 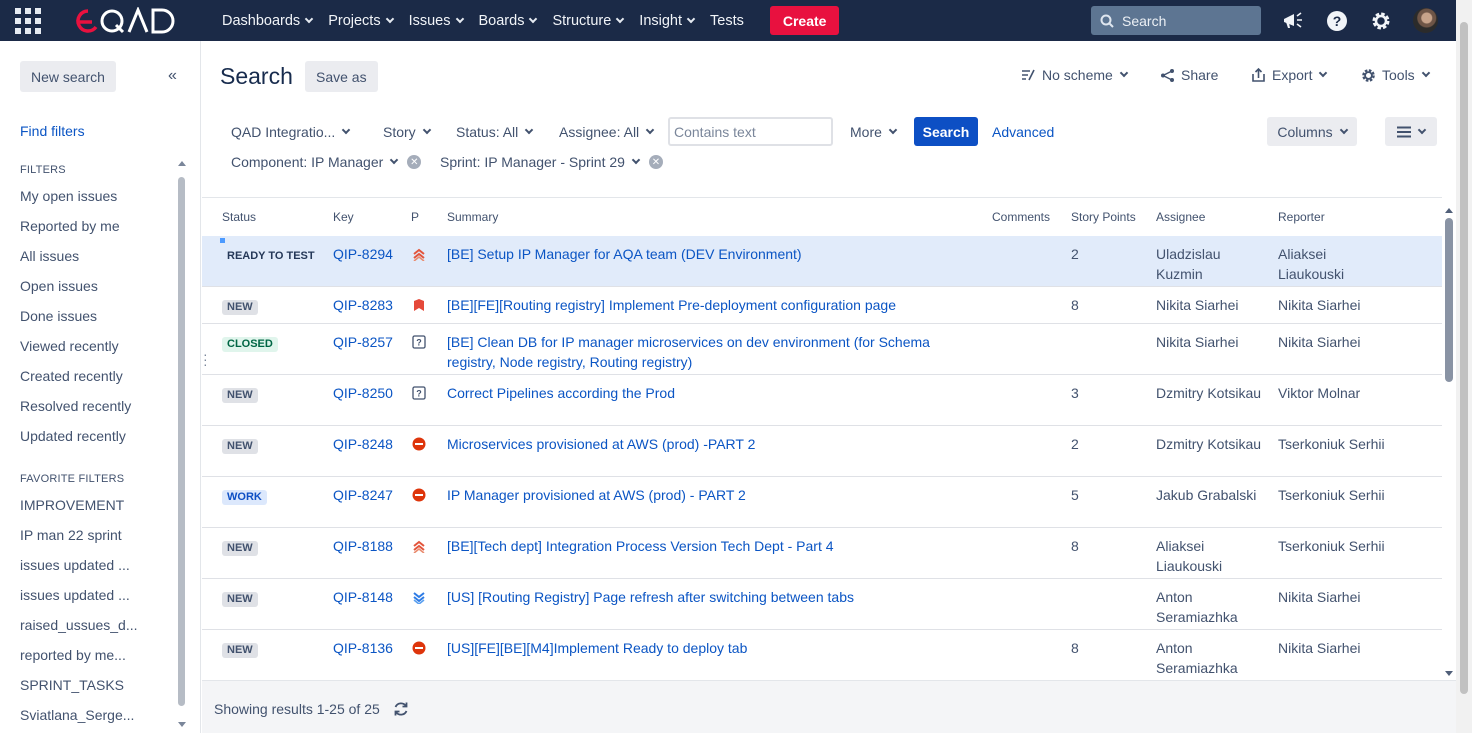 I want to click on page-scrollbar, so click(x=1464, y=366).